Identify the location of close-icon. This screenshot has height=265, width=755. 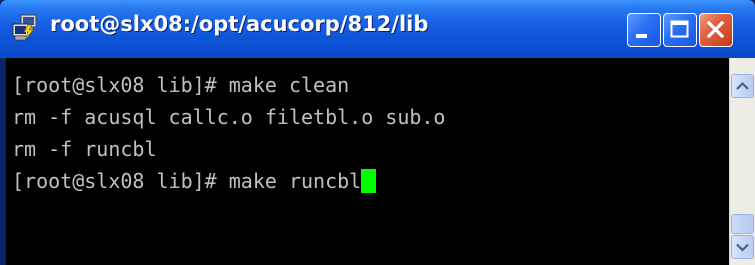
(715, 29).